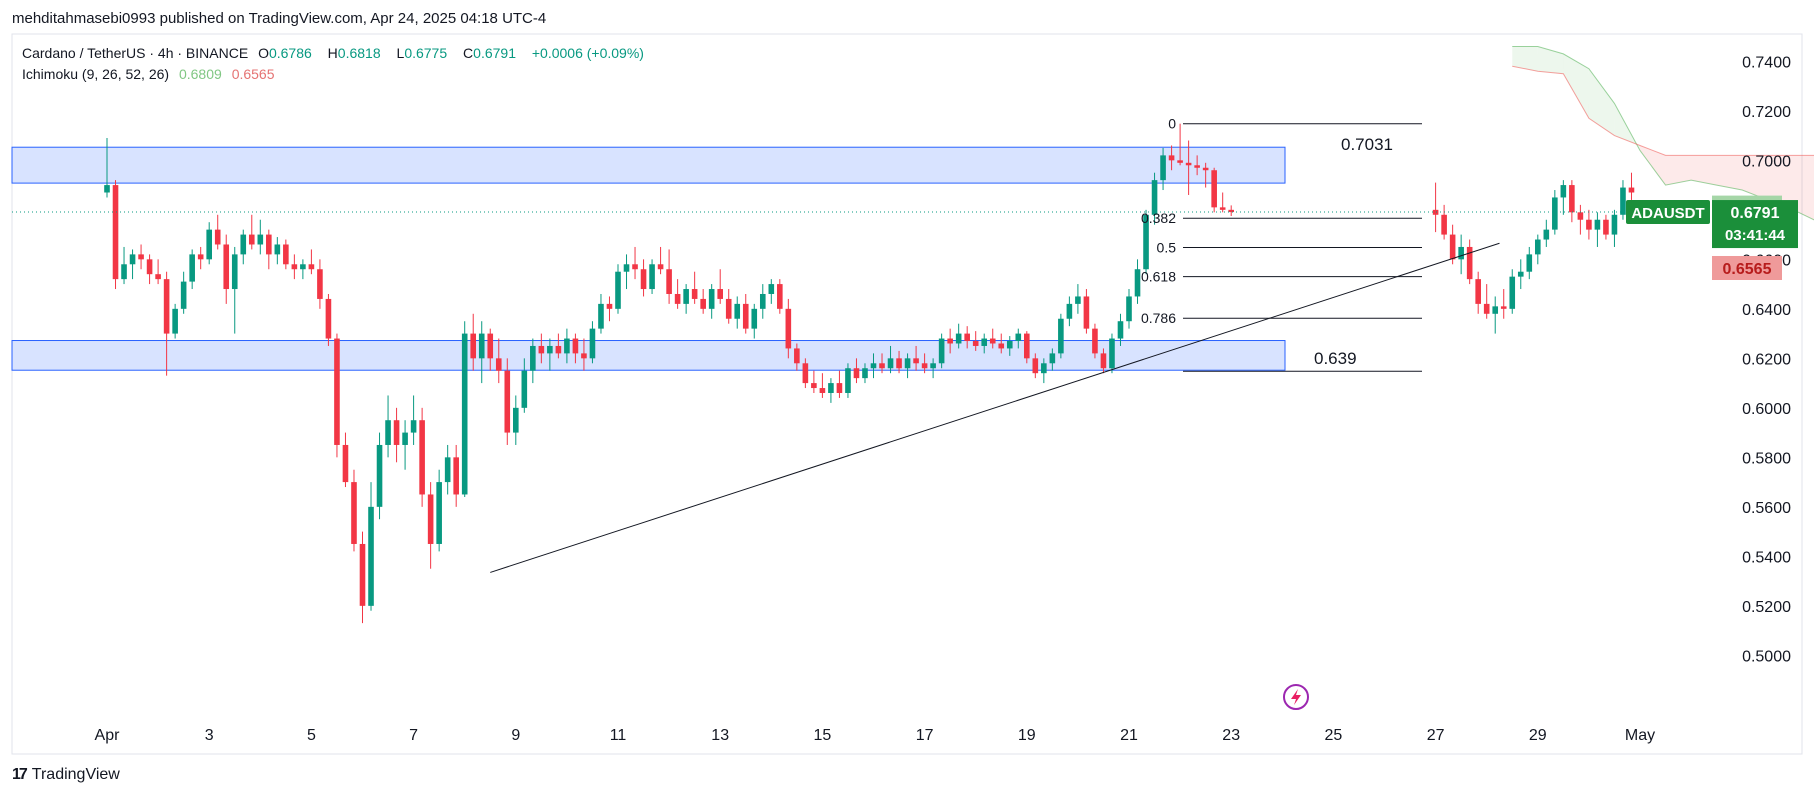  I want to click on indicator-value-b: 0.6565, so click(253, 74).